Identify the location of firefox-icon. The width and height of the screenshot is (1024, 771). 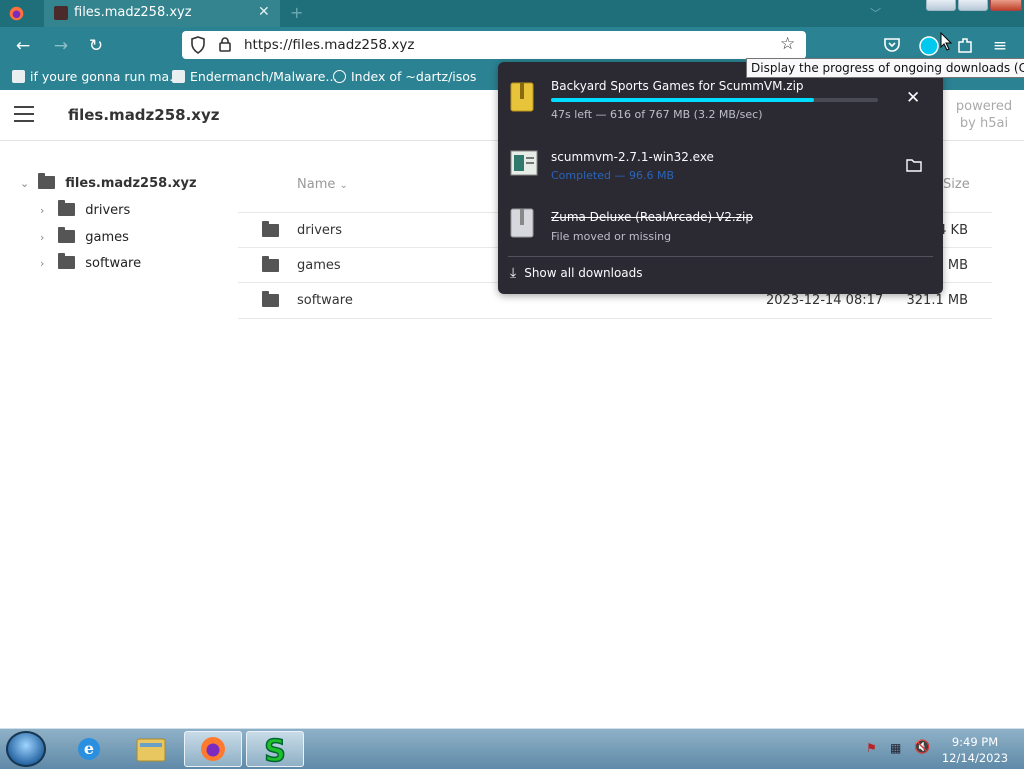
(213, 749).